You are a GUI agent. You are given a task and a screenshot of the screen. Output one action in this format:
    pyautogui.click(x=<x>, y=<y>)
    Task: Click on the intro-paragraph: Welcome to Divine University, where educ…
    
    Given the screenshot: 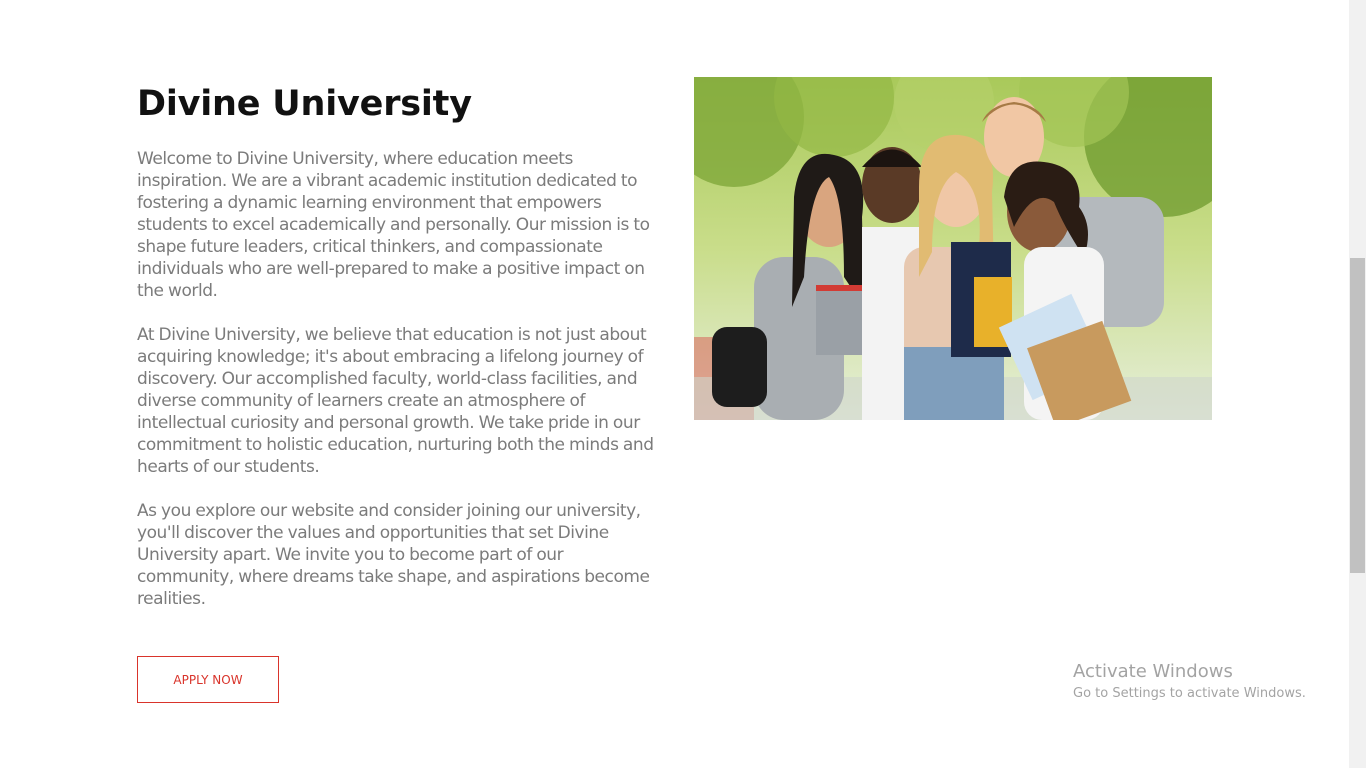 What is the action you would take?
    pyautogui.click(x=393, y=225)
    